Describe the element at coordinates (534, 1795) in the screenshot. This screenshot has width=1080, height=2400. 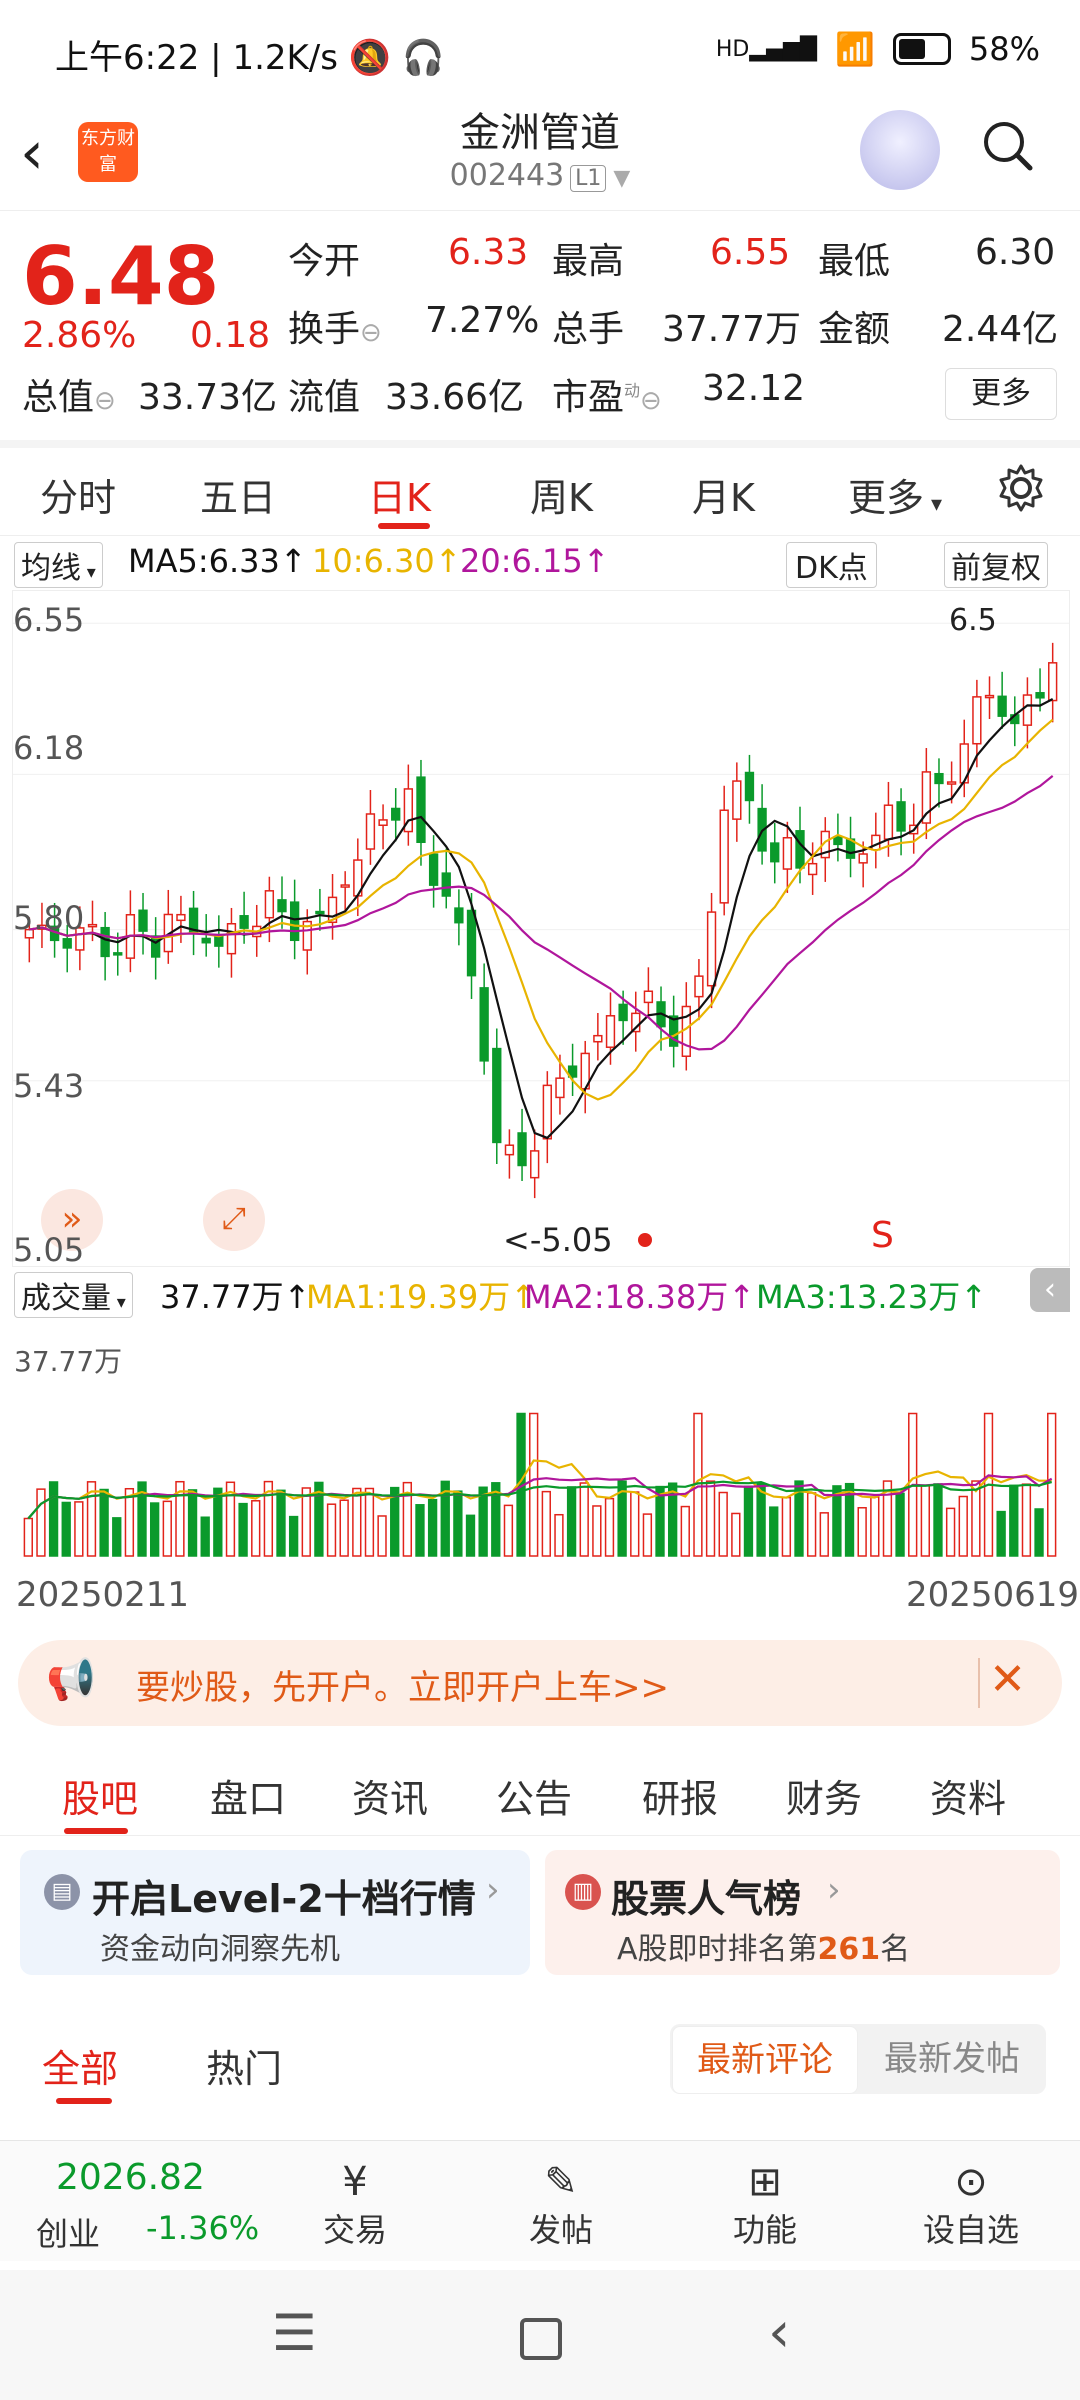
I see `tab-announcements: 公告` at that location.